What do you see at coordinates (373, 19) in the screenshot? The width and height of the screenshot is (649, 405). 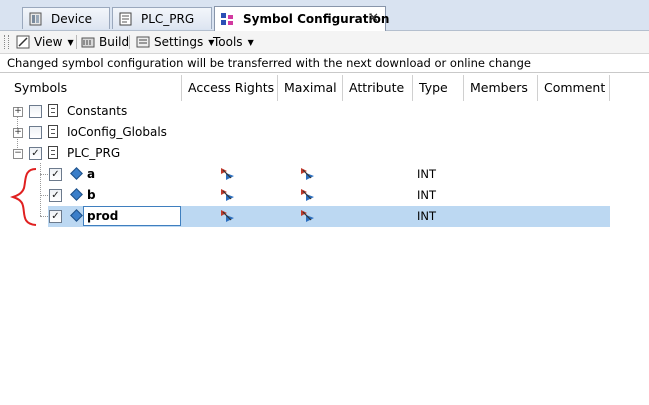 I see `close-tab-icon: ✕` at bounding box center [373, 19].